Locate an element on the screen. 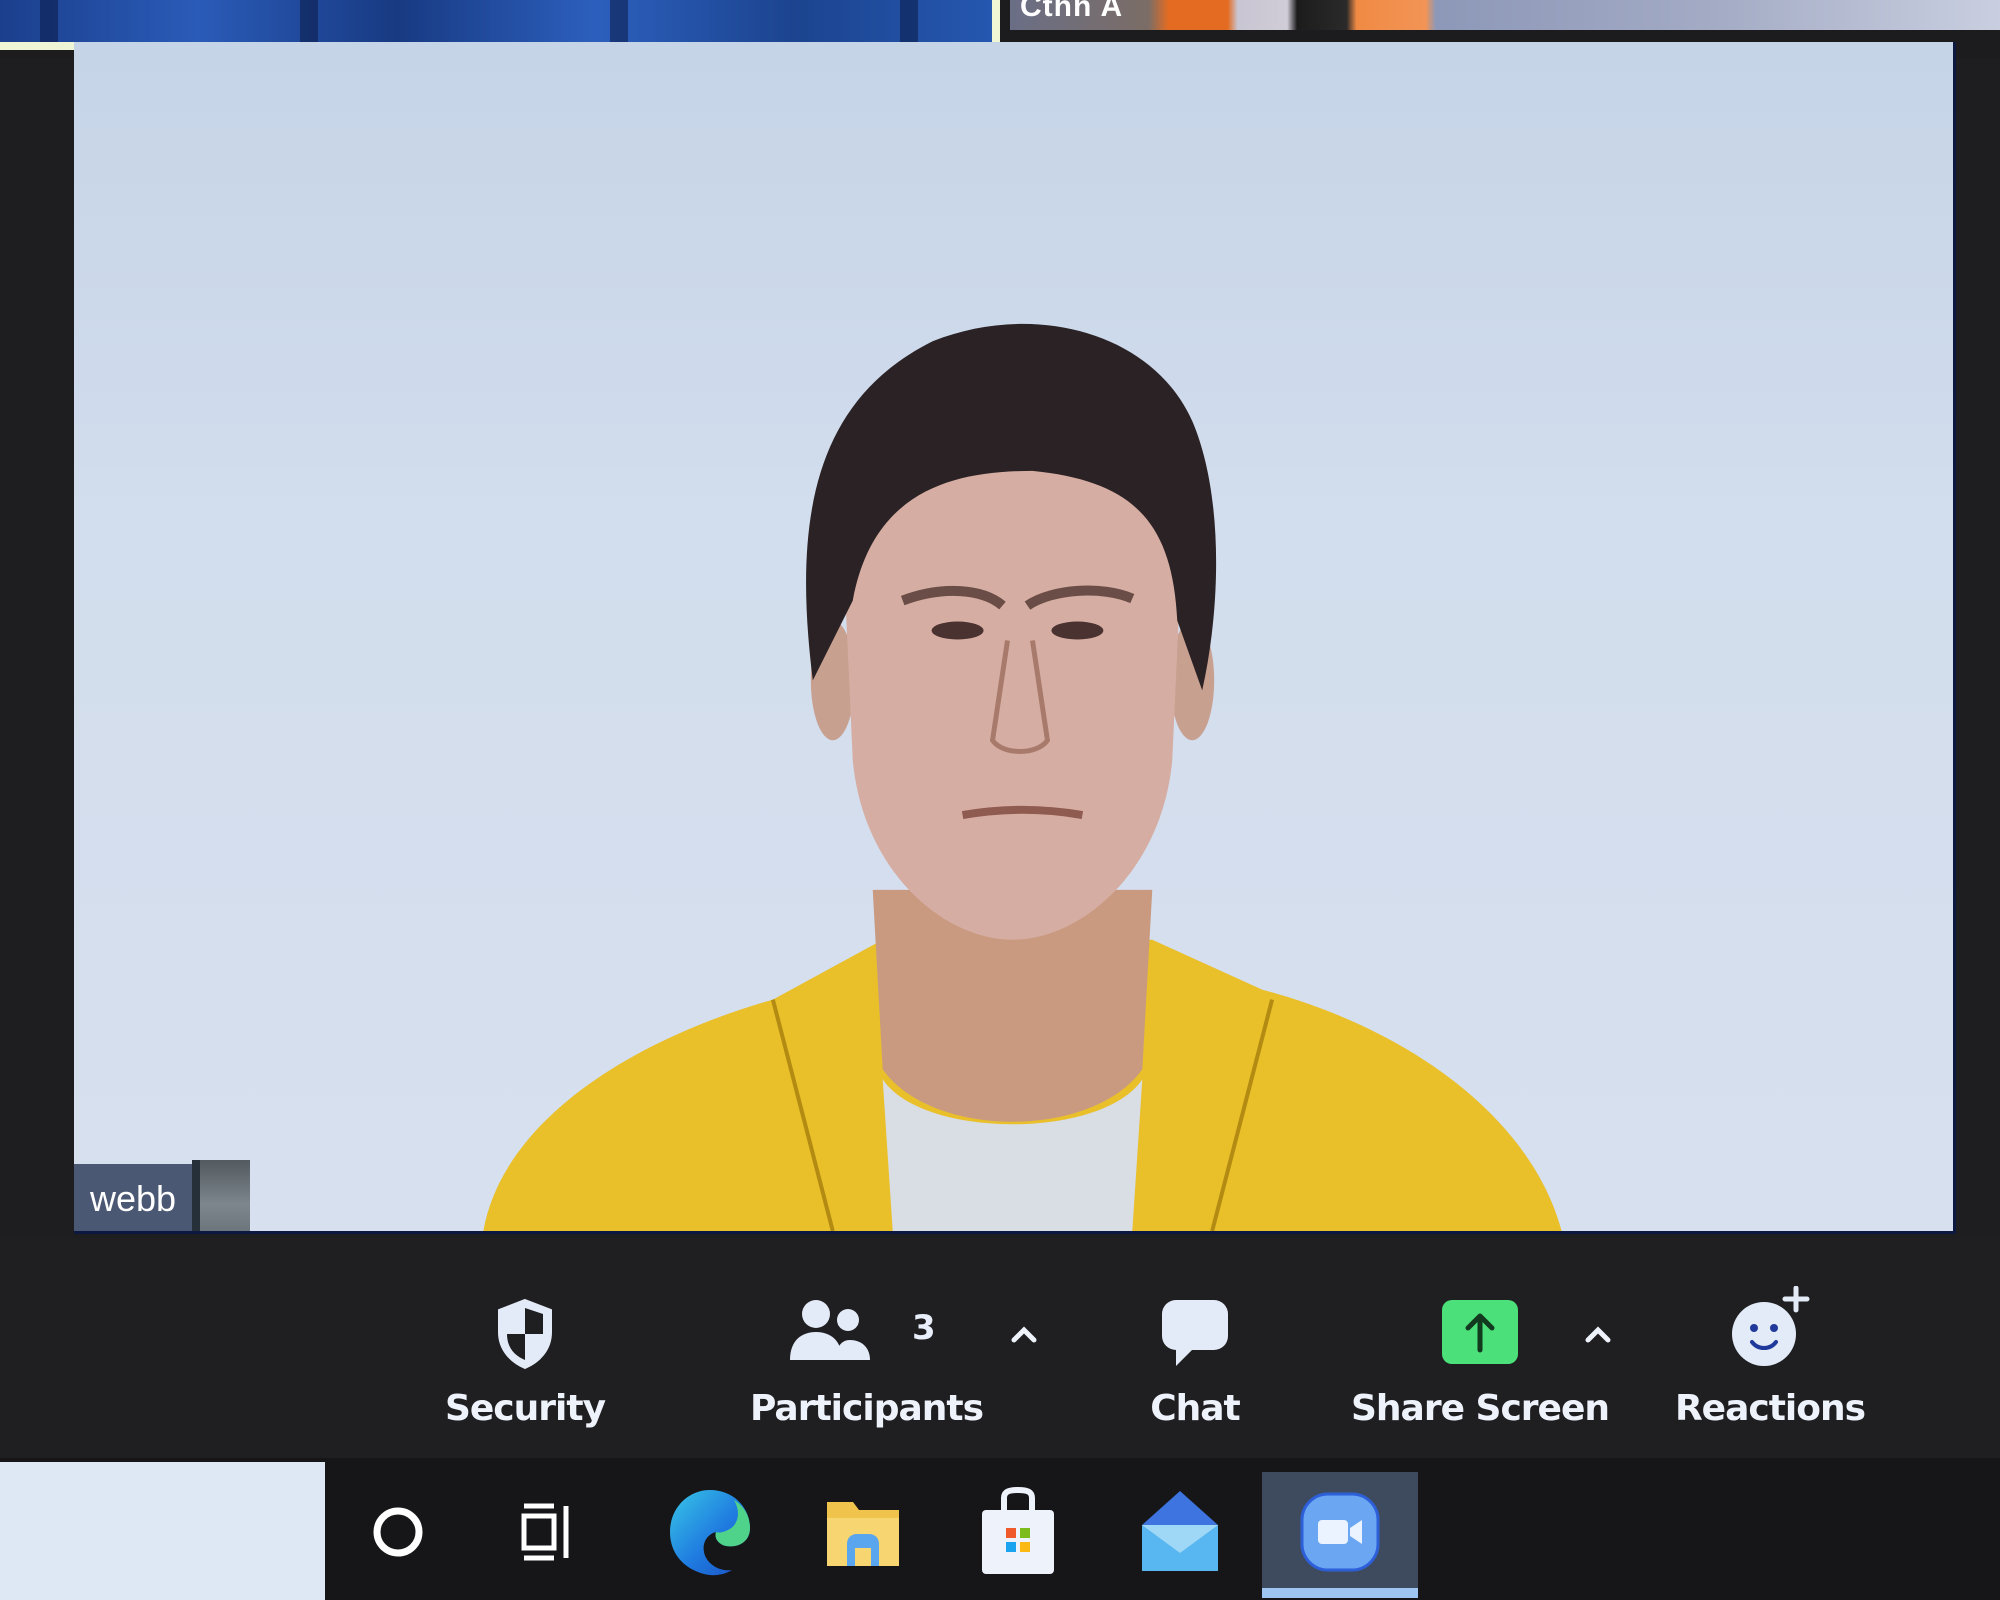 Image resolution: width=2000 pixels, height=1600 pixels. reactions-label: Reactions is located at coordinates (1770, 1408).